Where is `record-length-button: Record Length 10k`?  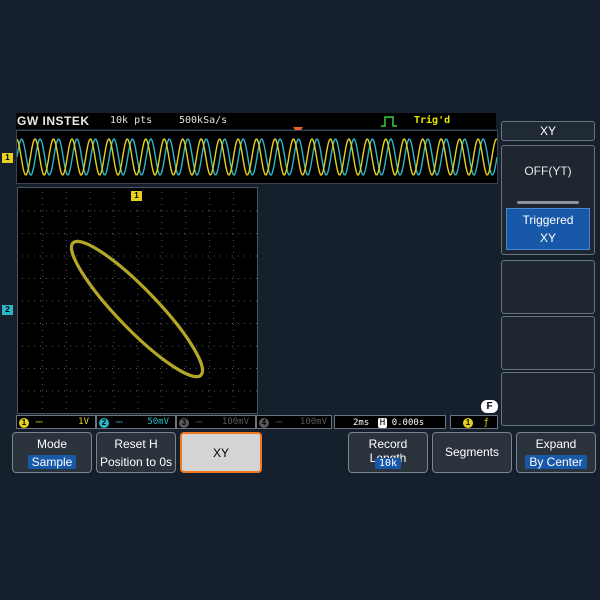 record-length-button: Record Length 10k is located at coordinates (388, 452).